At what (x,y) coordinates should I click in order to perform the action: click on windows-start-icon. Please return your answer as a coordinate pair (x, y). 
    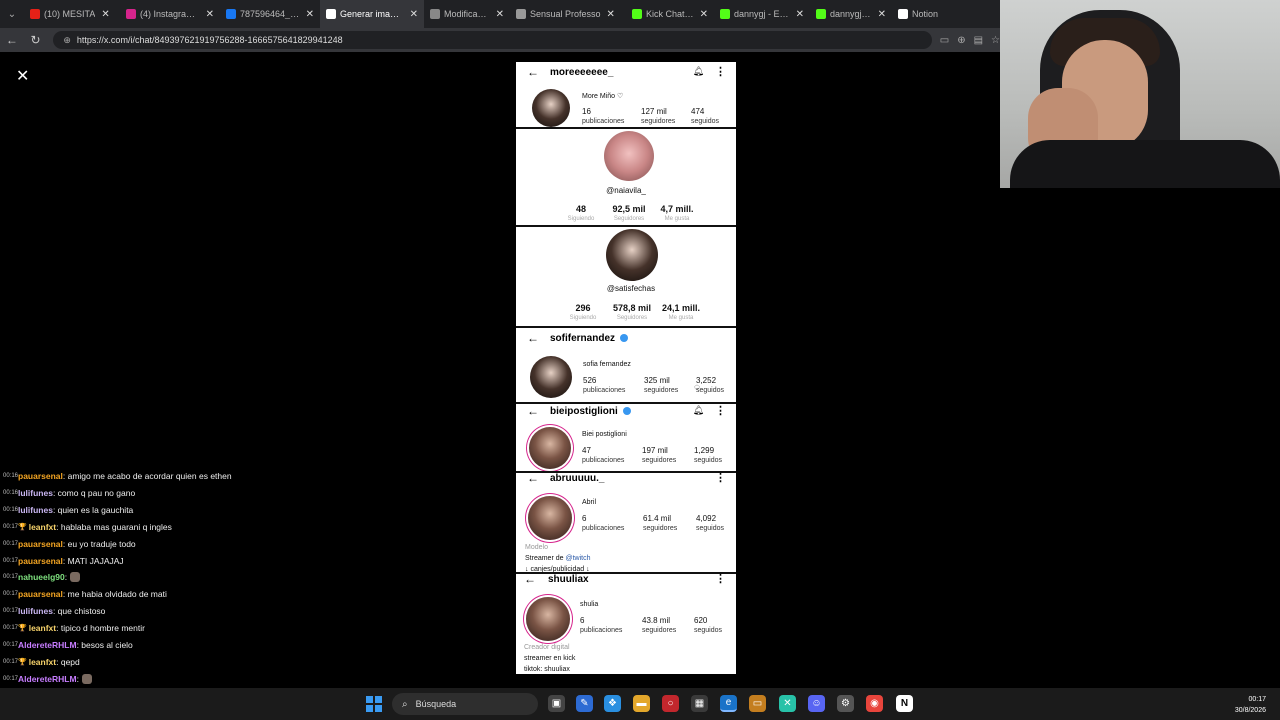
    Looking at the image, I should click on (374, 704).